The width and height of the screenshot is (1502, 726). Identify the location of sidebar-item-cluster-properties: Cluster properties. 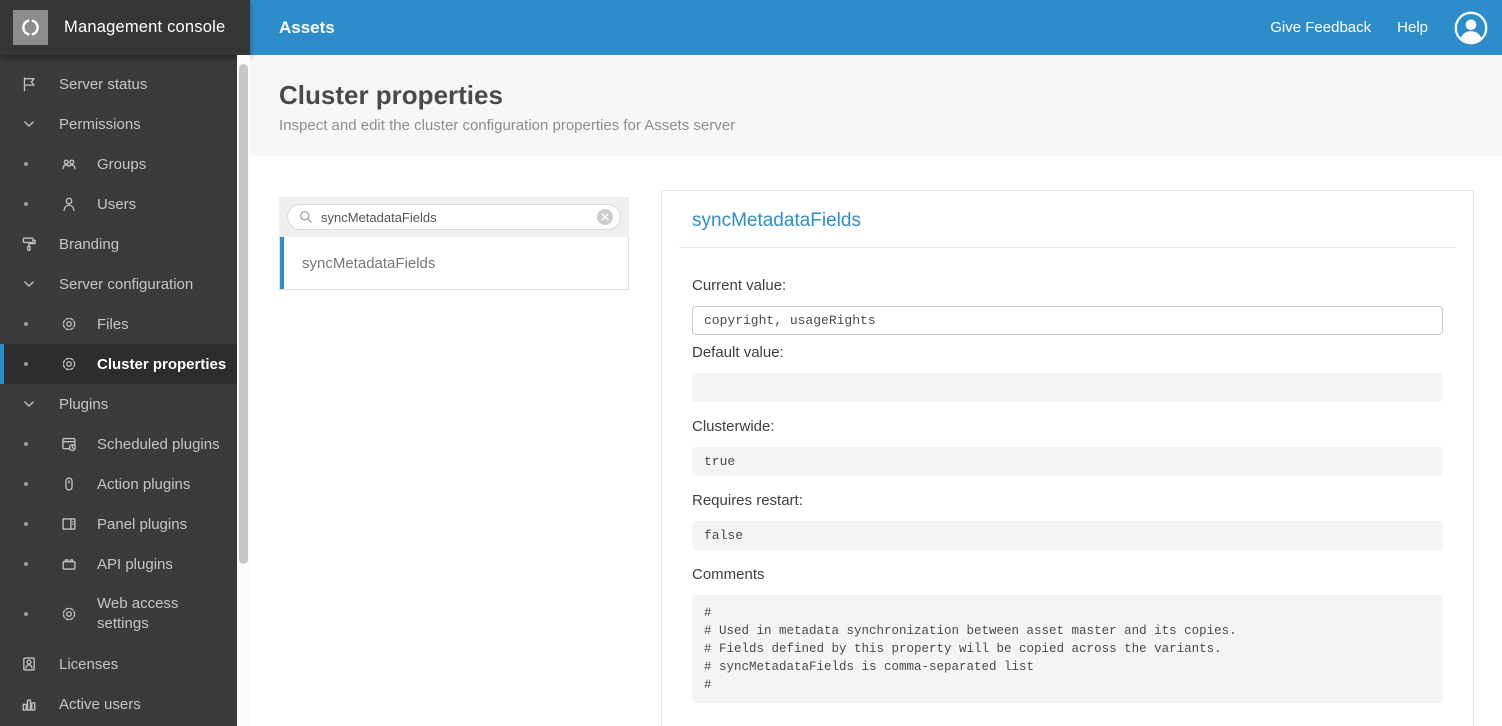
(118, 364).